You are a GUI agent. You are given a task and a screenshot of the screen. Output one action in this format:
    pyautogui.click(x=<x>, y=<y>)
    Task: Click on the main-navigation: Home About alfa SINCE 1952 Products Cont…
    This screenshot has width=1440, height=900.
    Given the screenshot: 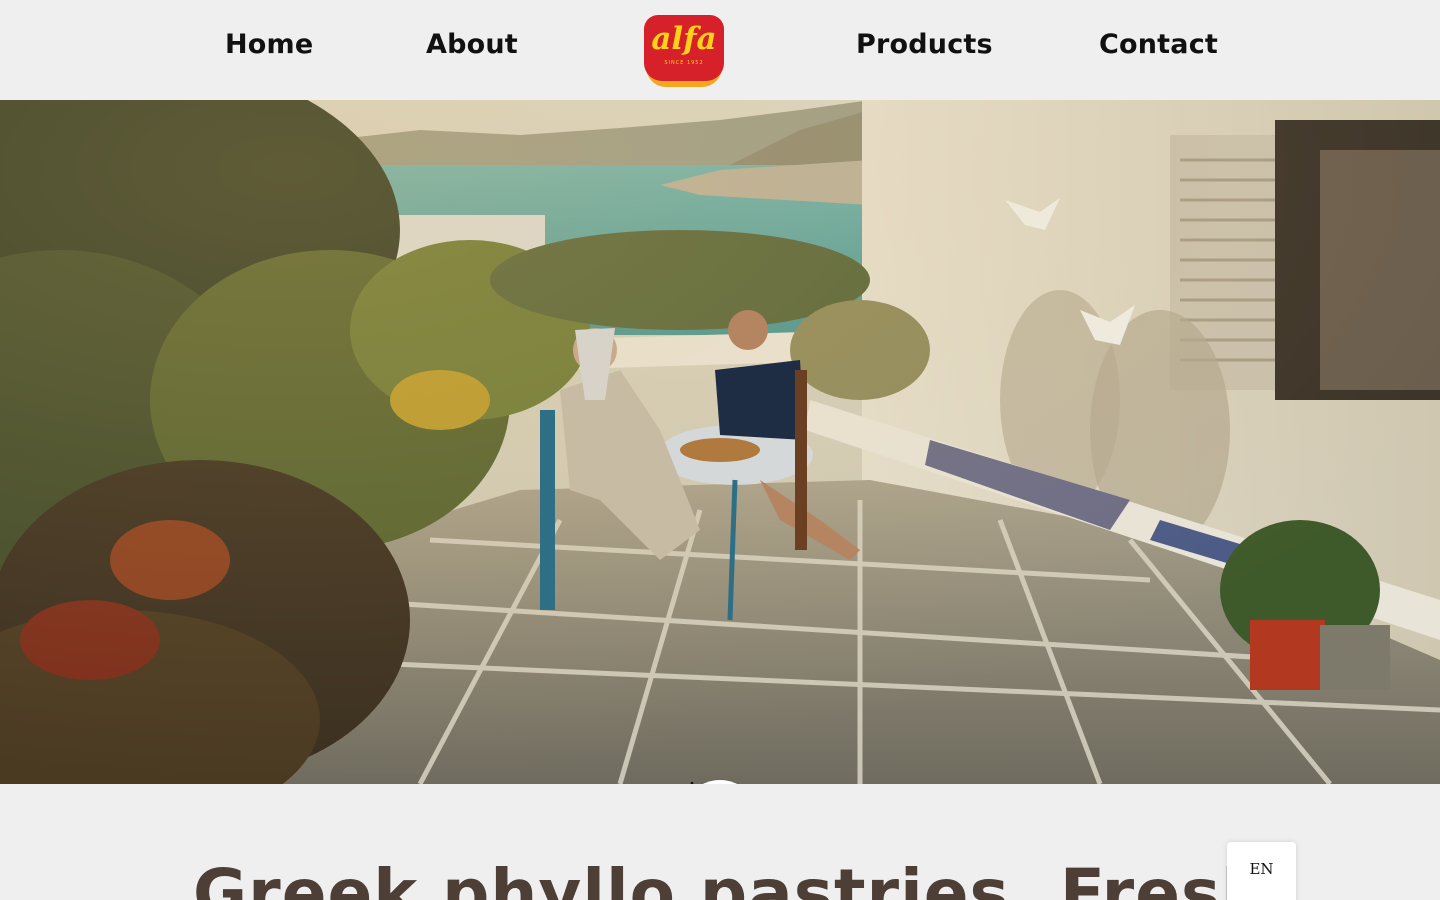 What is the action you would take?
    pyautogui.click(x=720, y=50)
    